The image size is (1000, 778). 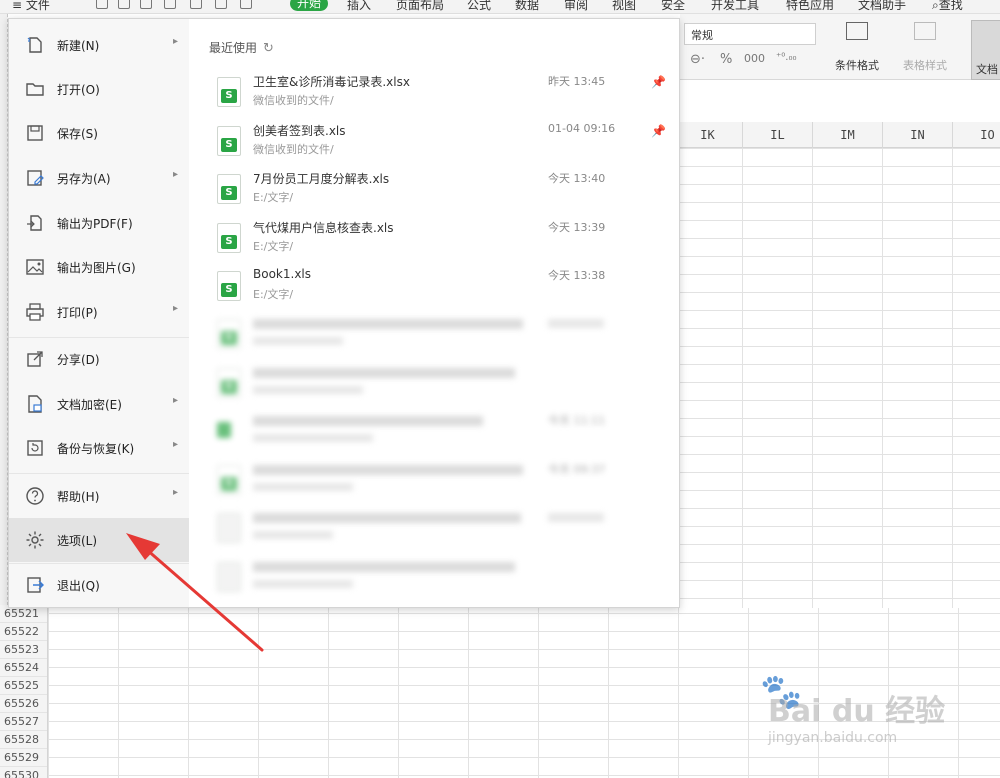 What do you see at coordinates (624, 6) in the screenshot?
I see `tab-view: 视图` at bounding box center [624, 6].